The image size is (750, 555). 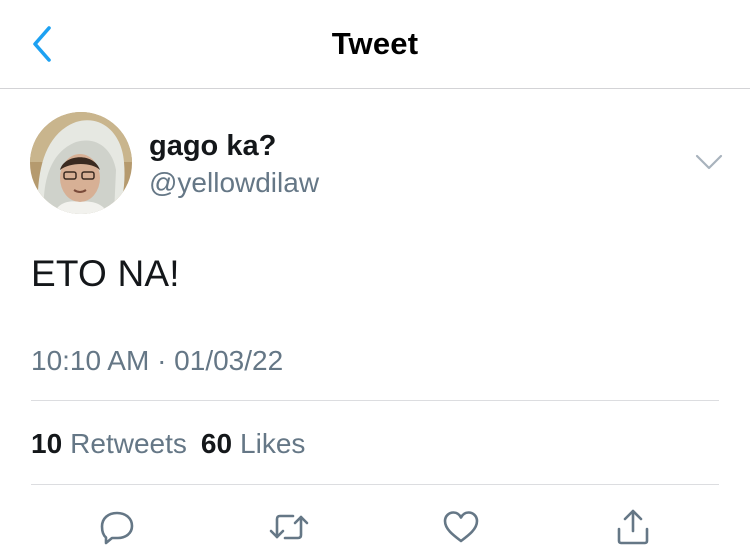 I want to click on user-handle: @yellowdilaw, so click(x=234, y=183).